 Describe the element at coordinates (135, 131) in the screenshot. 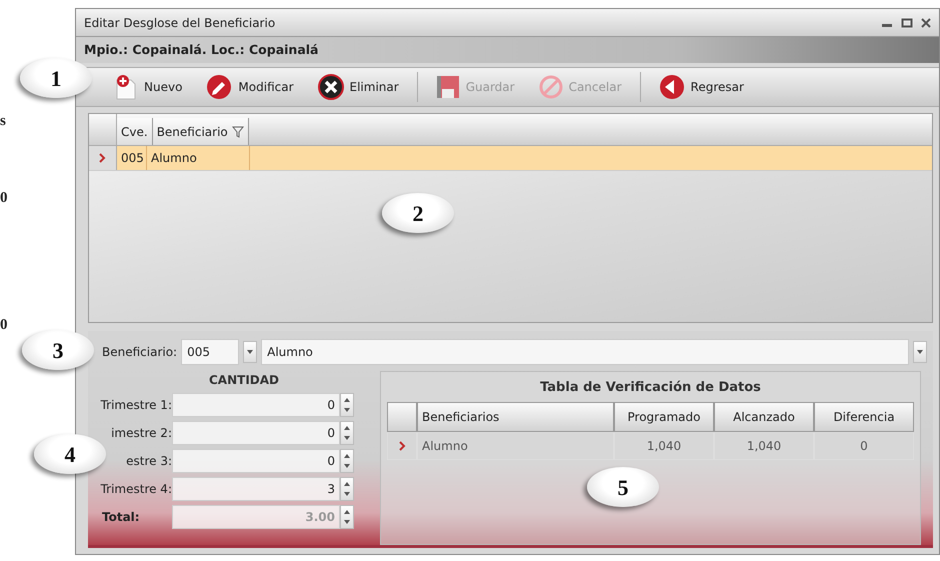

I see `column-header: Cve.` at that location.